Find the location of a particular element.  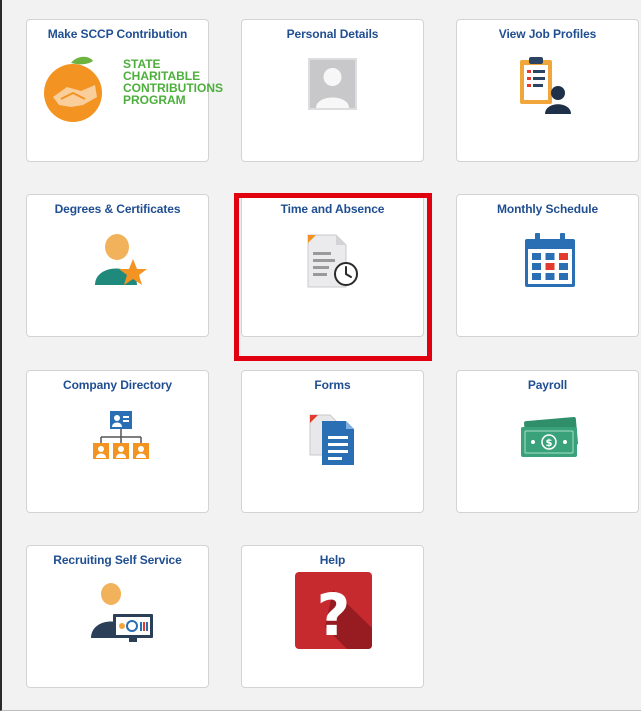

tile-monthly-schedule: Monthly Schedule is located at coordinates (547, 265).